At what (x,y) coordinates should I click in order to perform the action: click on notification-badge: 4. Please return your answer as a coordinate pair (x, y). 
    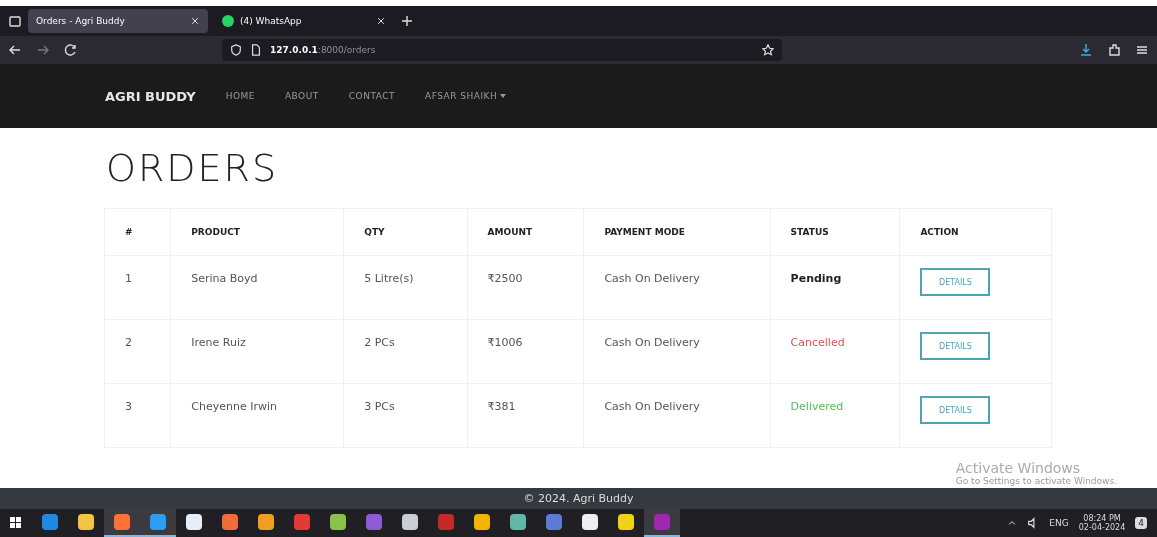
    Looking at the image, I should click on (1141, 523).